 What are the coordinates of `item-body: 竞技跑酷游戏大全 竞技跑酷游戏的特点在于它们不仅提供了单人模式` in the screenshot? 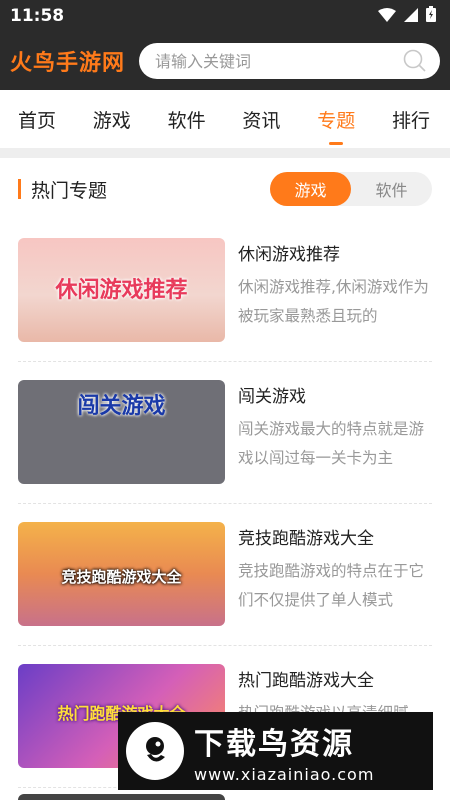 It's located at (335, 583).